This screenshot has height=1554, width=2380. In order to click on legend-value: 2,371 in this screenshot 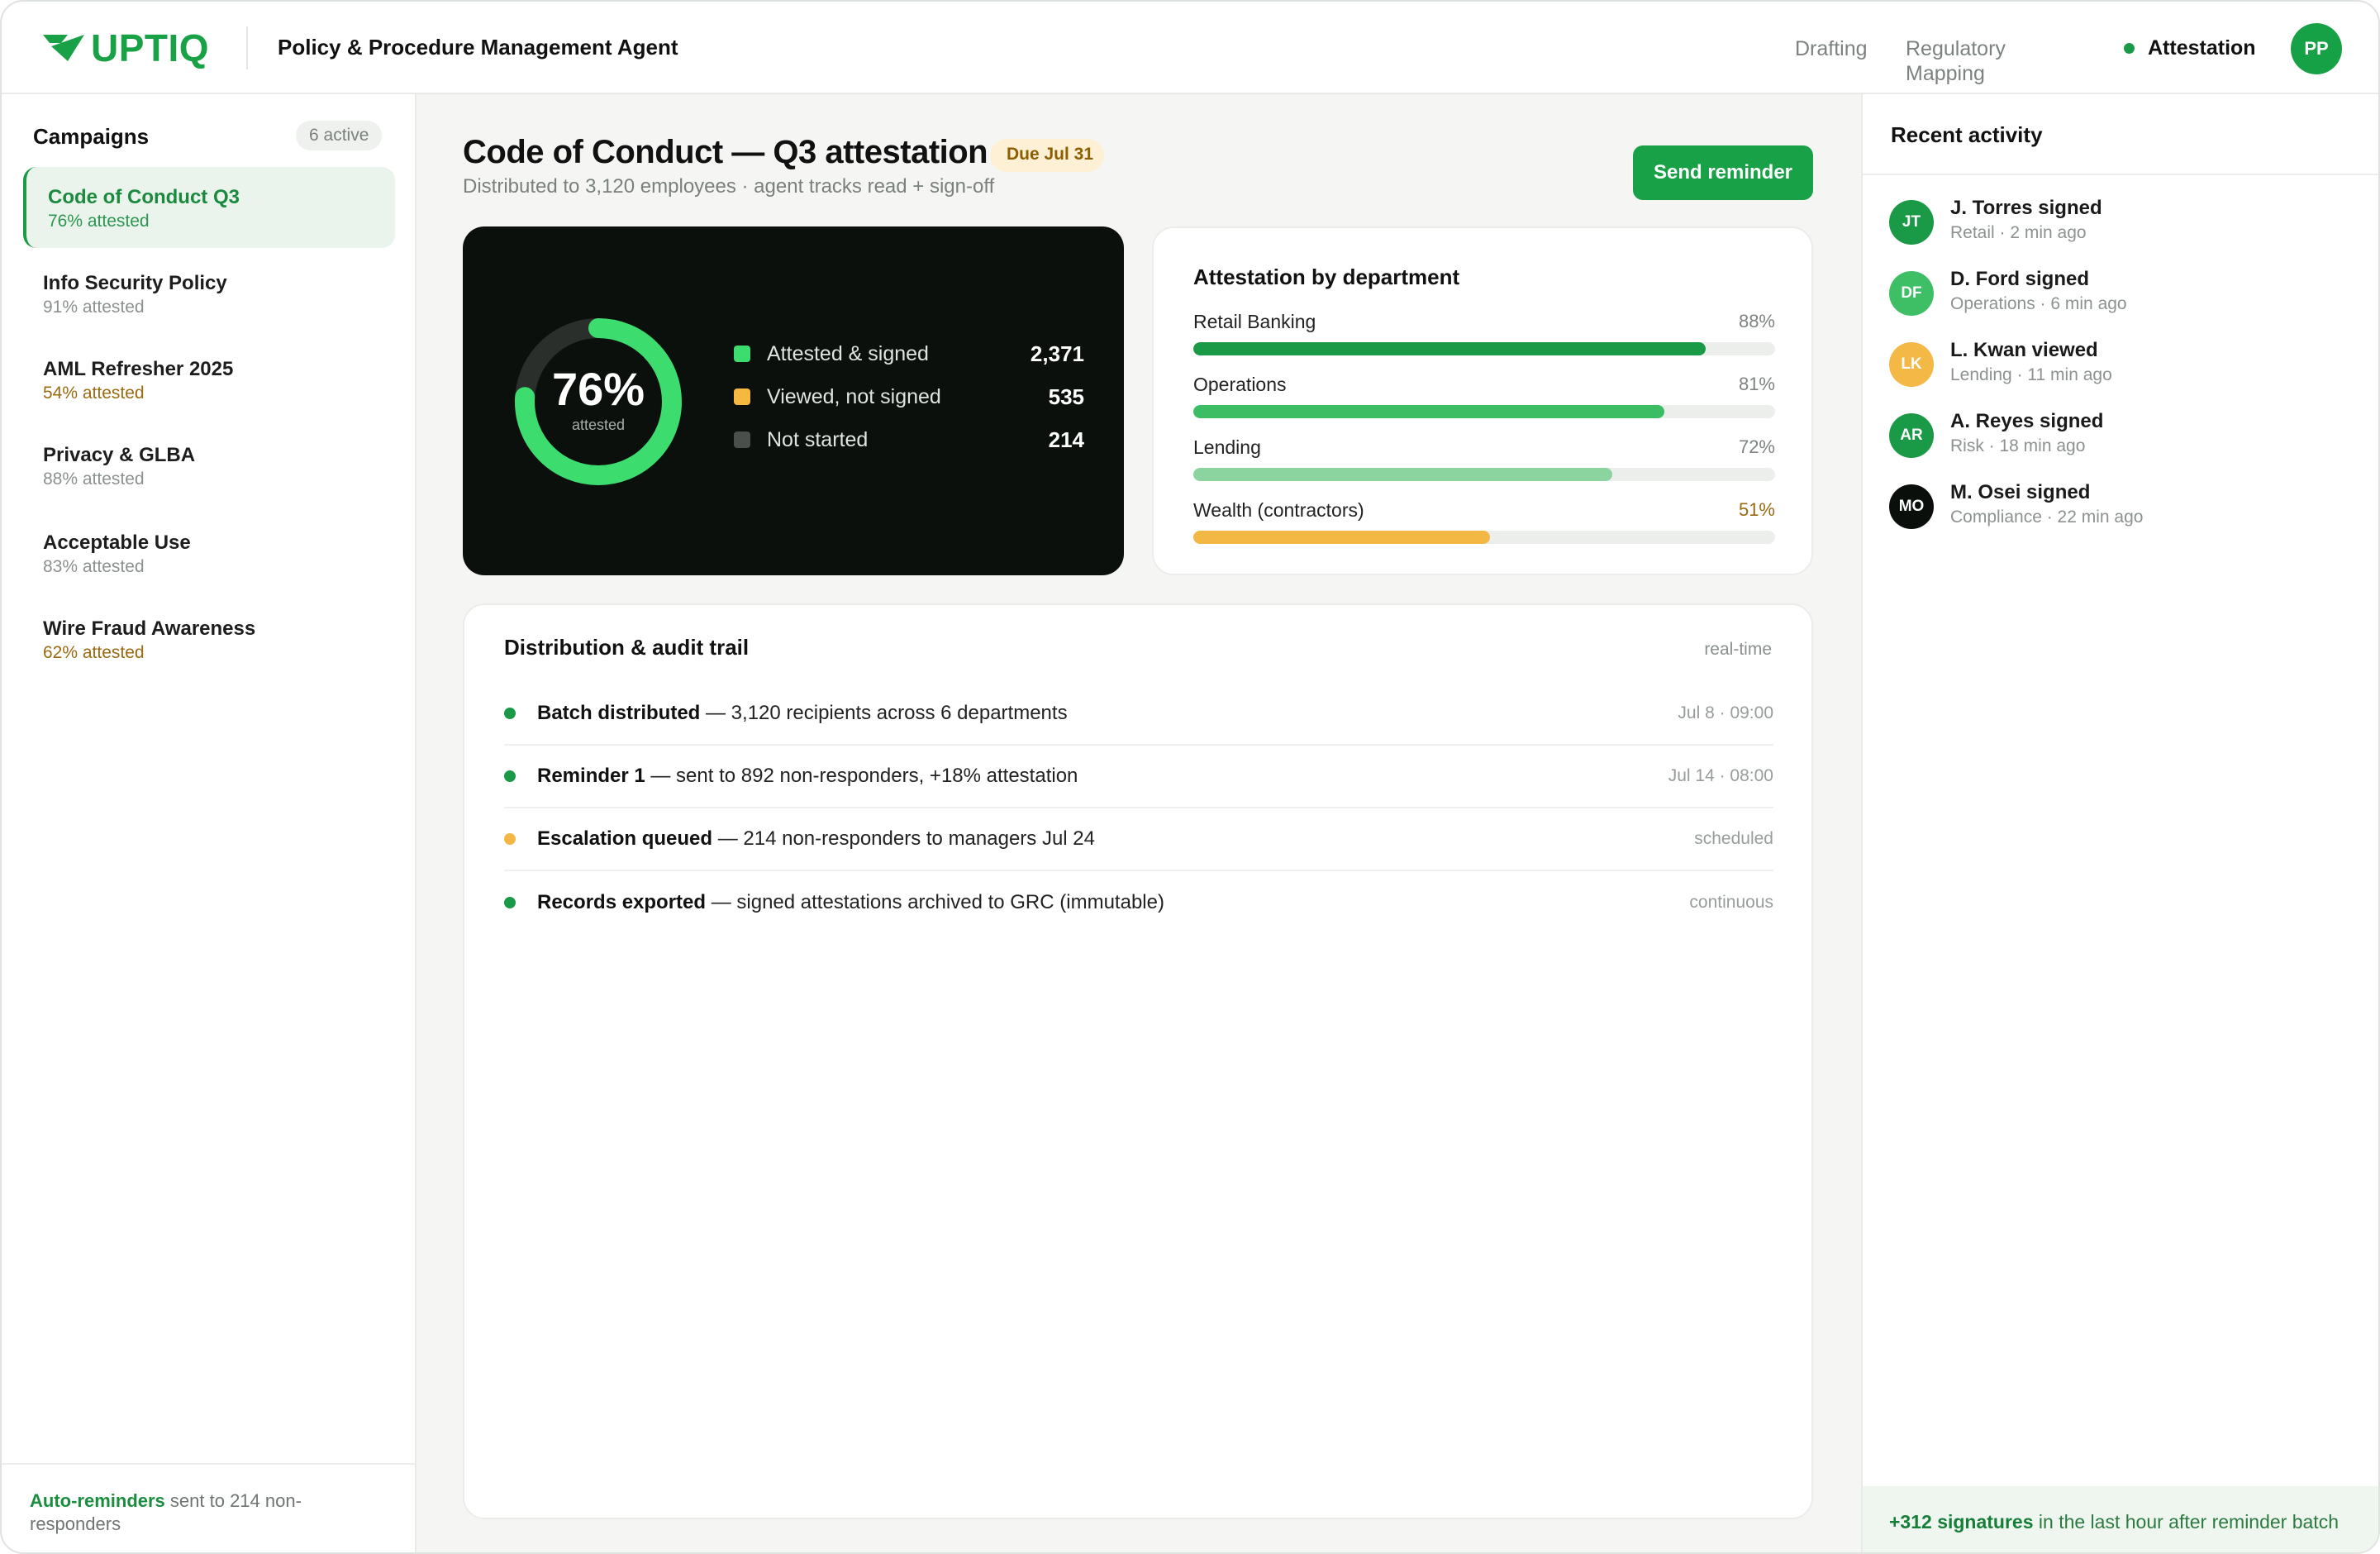, I will do `click(1057, 353)`.